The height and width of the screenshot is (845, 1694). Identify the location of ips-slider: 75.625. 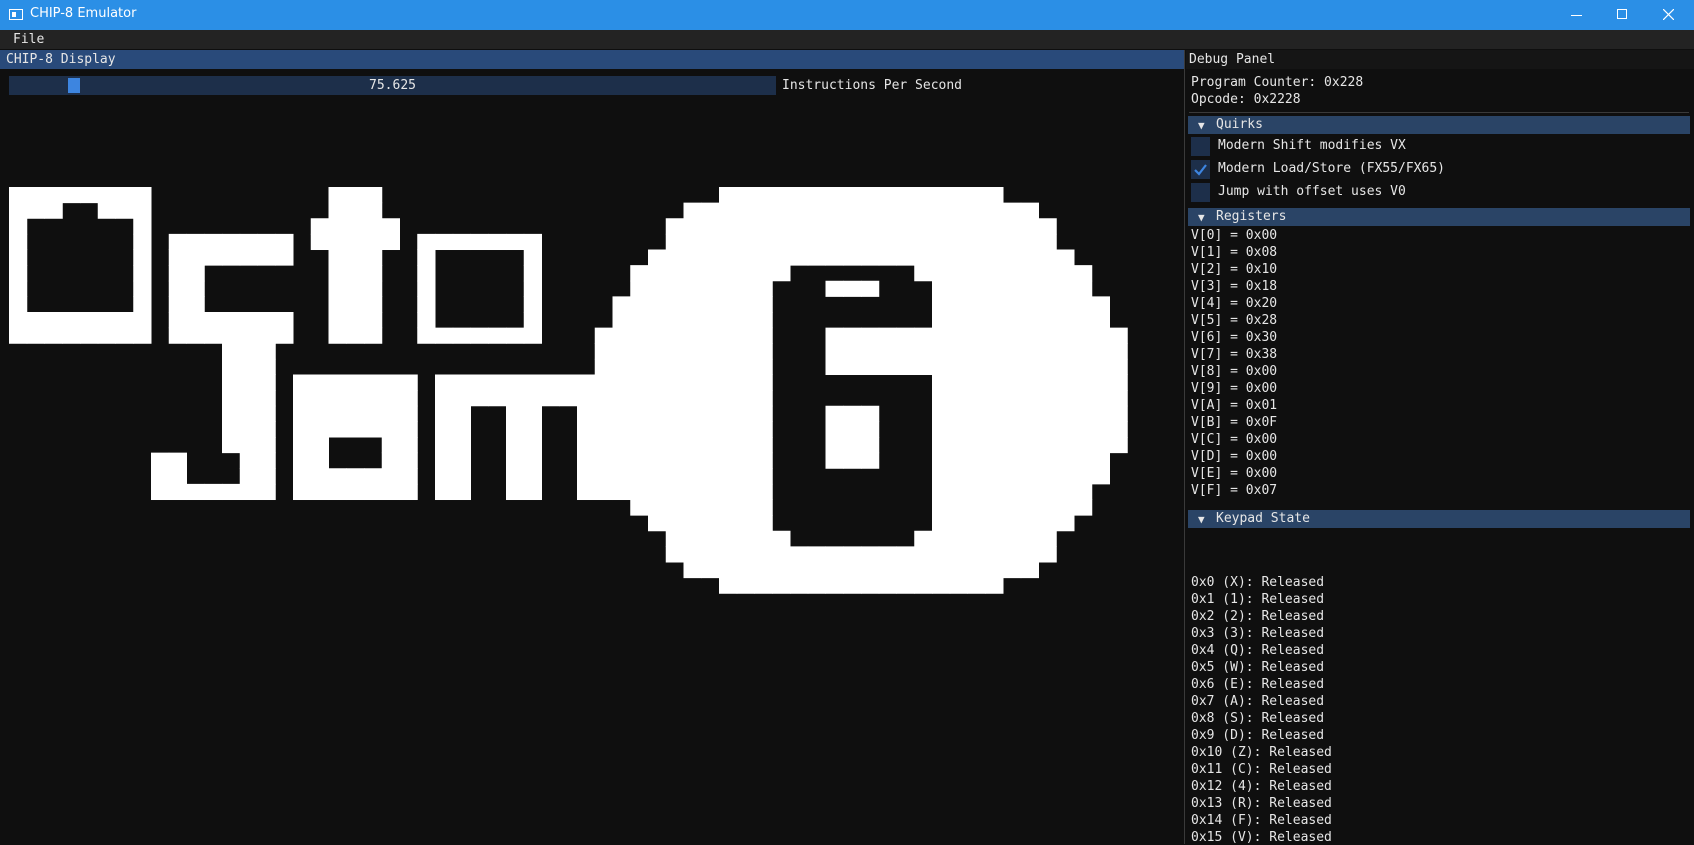
(392, 85).